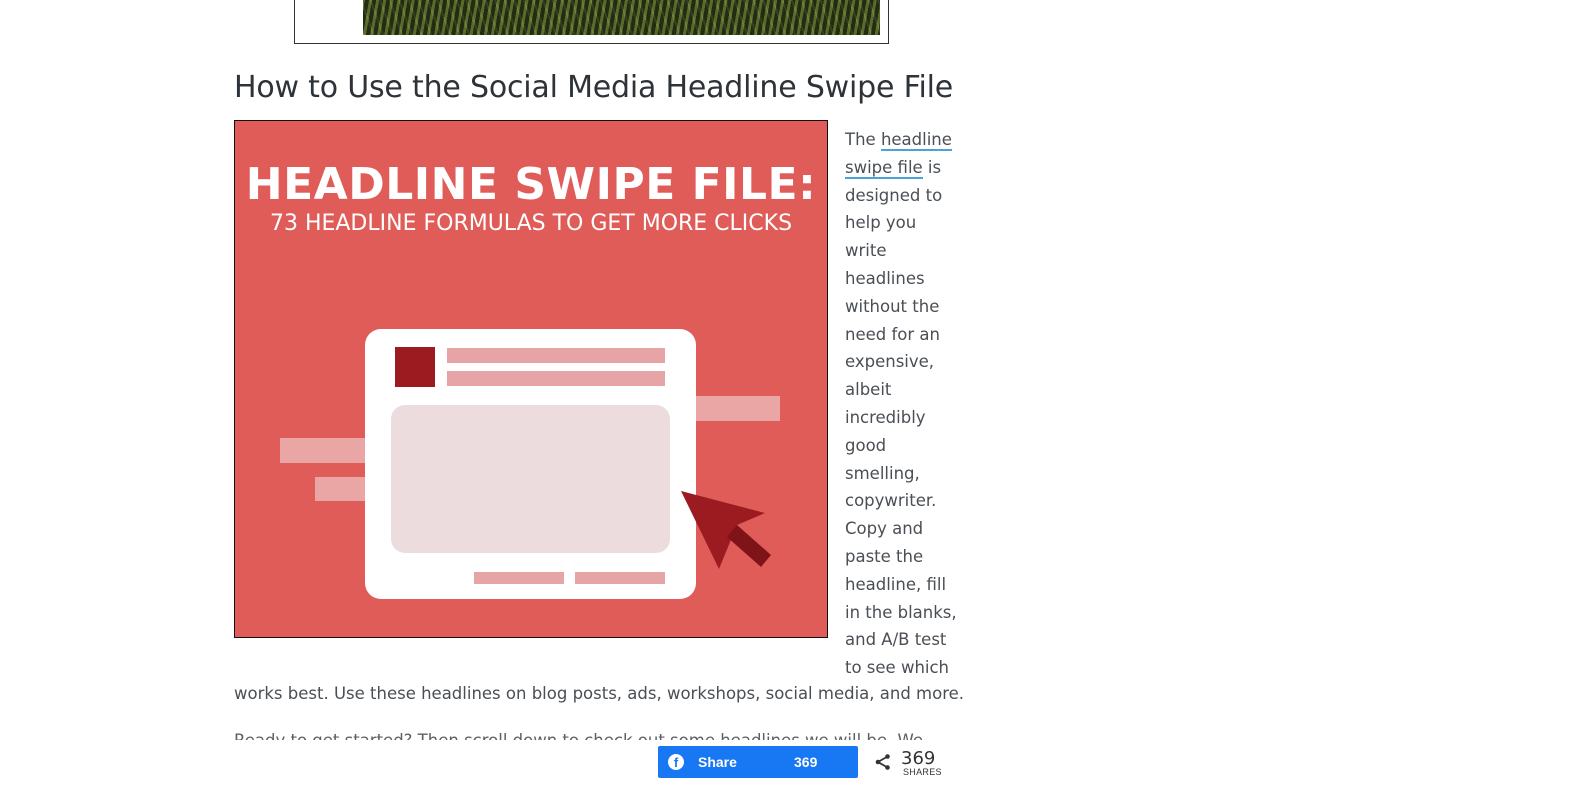  What do you see at coordinates (922, 772) in the screenshot?
I see `total-share-label: SHARES` at bounding box center [922, 772].